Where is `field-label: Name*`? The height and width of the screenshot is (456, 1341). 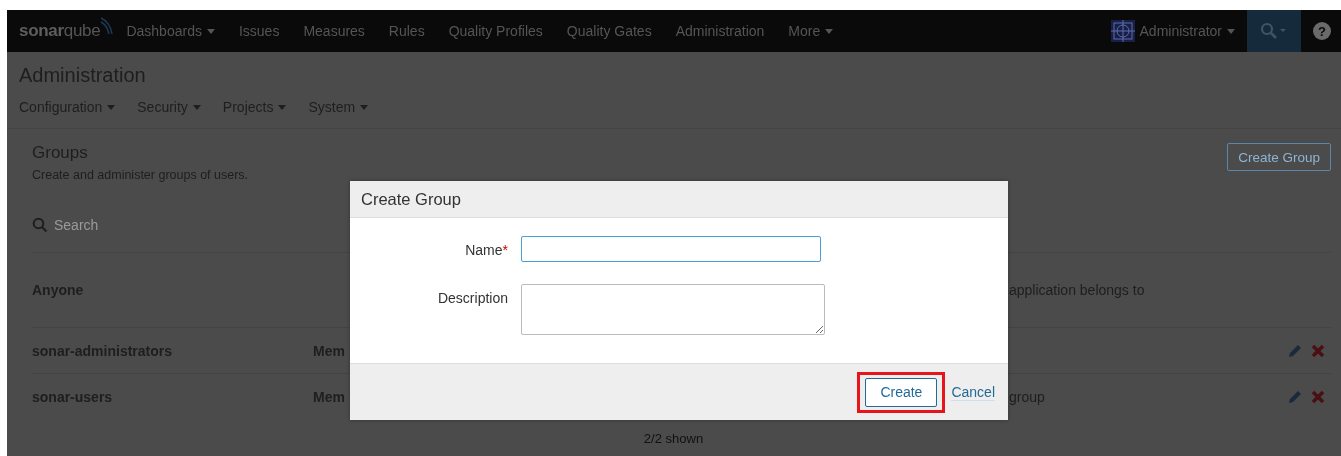 field-label: Name* is located at coordinates (486, 249).